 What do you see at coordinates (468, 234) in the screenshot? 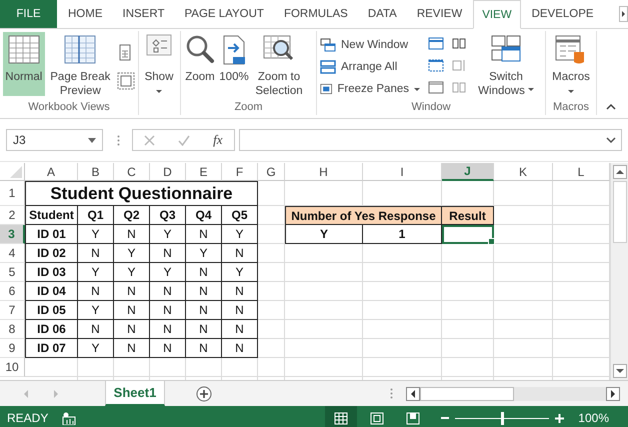
I see `active-cell` at bounding box center [468, 234].